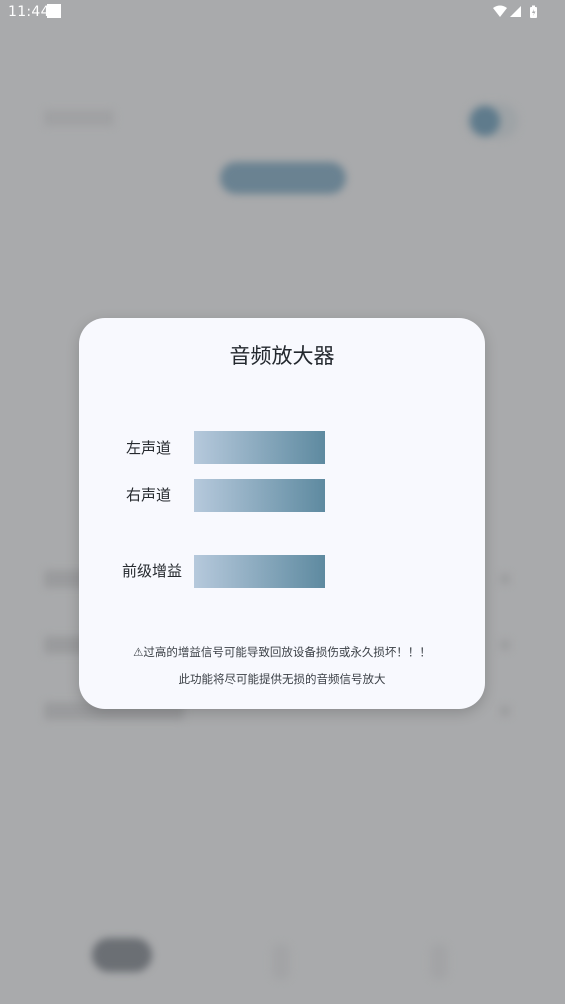 The height and width of the screenshot is (1004, 565). What do you see at coordinates (152, 571) in the screenshot?
I see `pre-gain-label: 前级增益` at bounding box center [152, 571].